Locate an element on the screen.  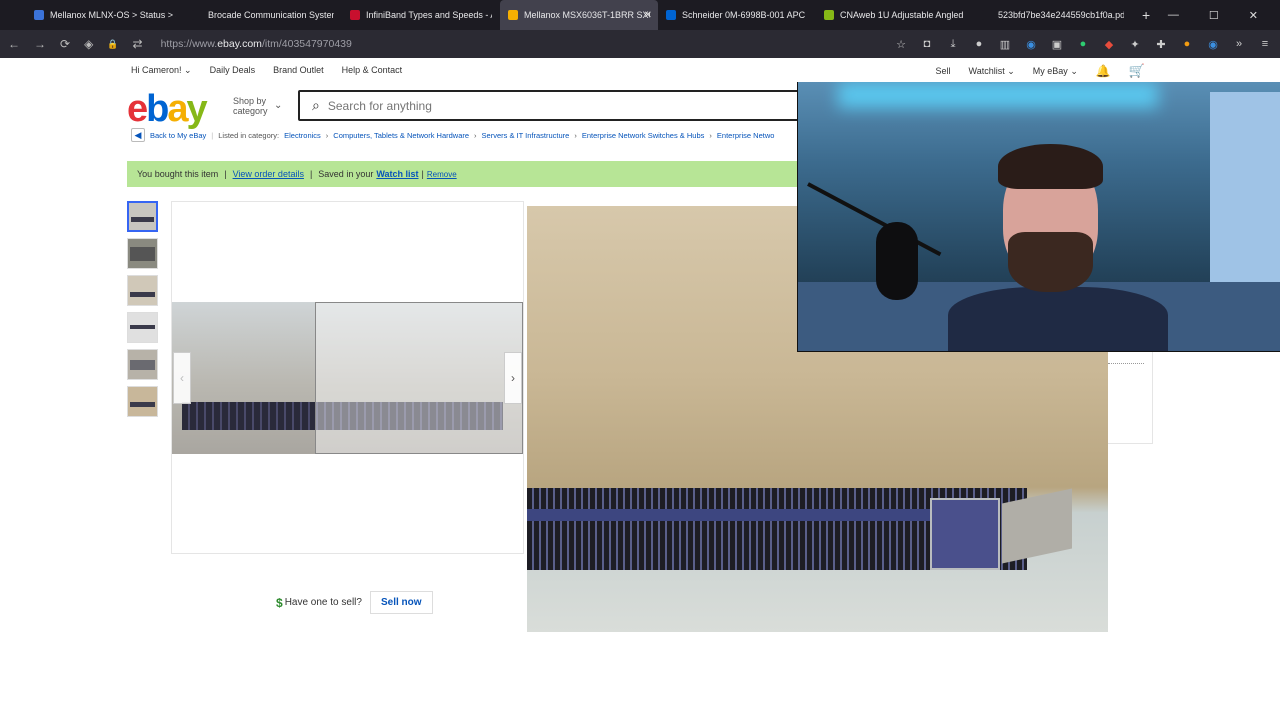
sell-link: Sell is located at coordinates (943, 71).